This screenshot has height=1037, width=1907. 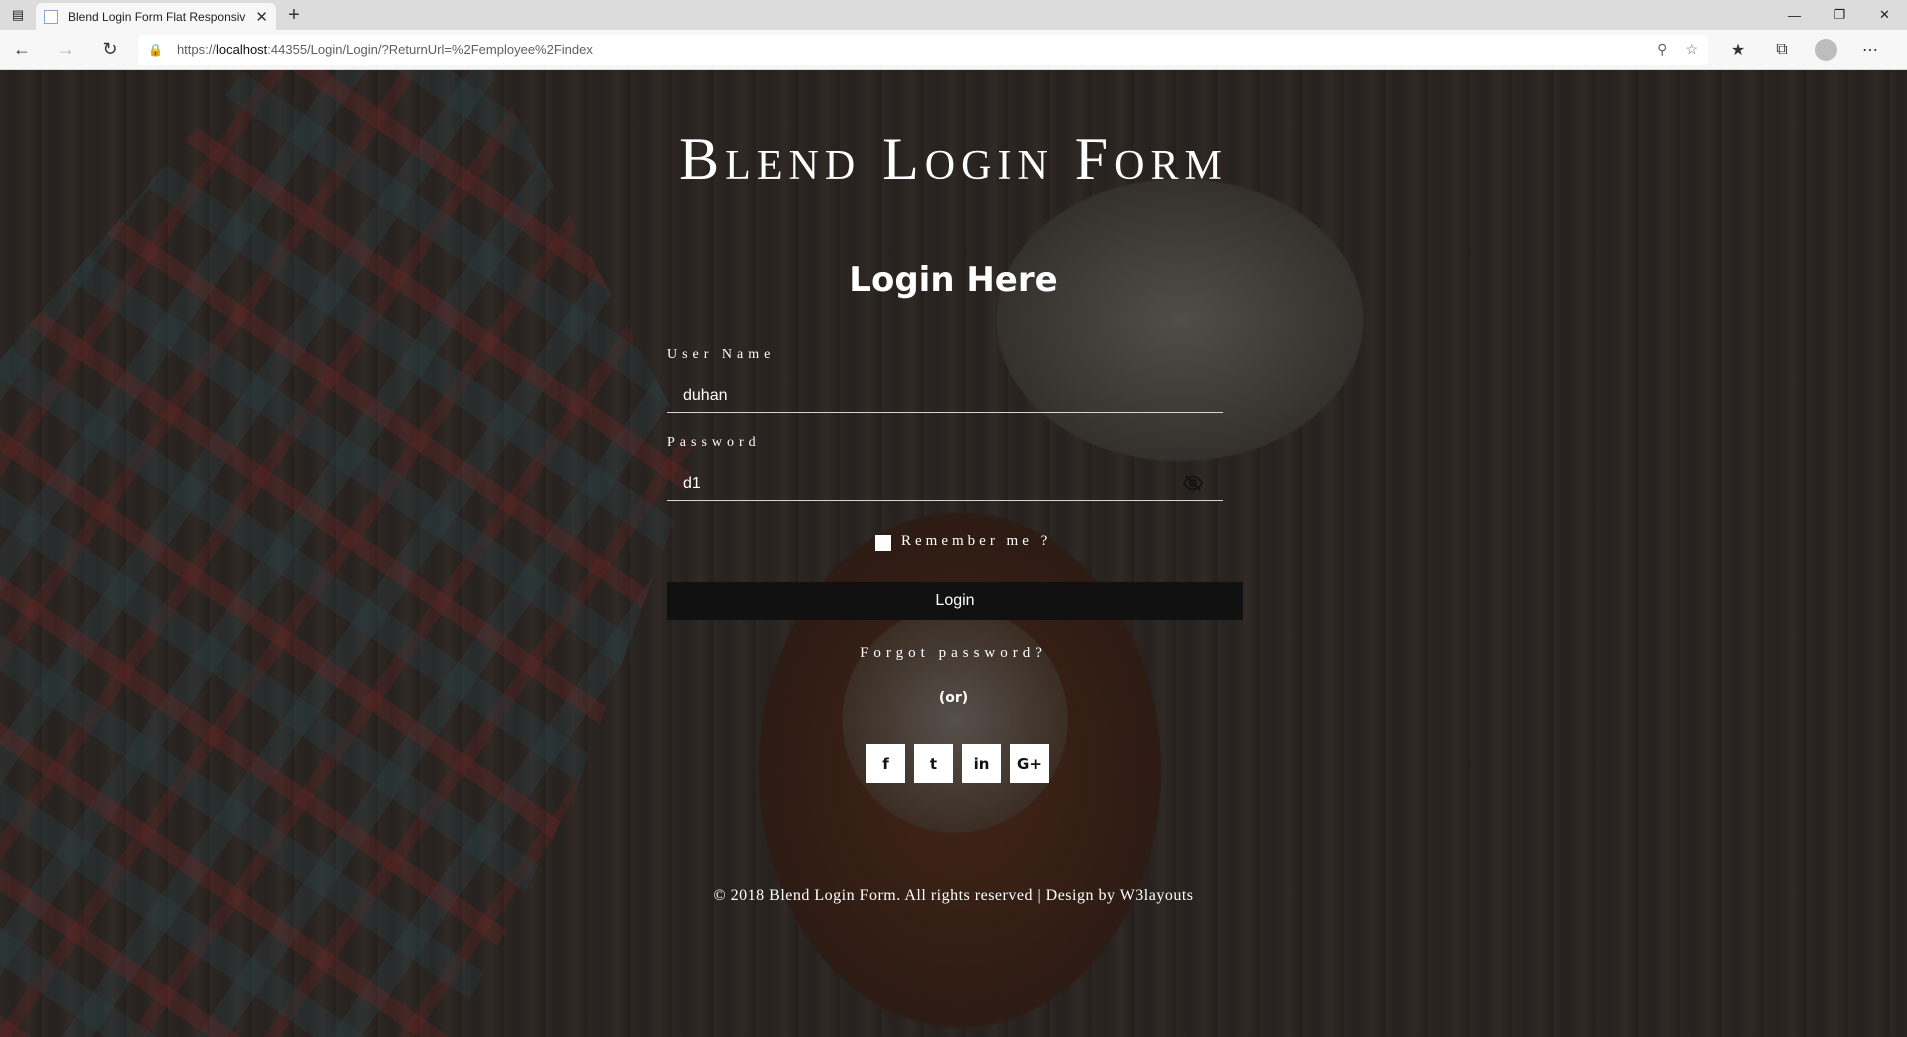 What do you see at coordinates (714, 442) in the screenshot?
I see `password-label: Password` at bounding box center [714, 442].